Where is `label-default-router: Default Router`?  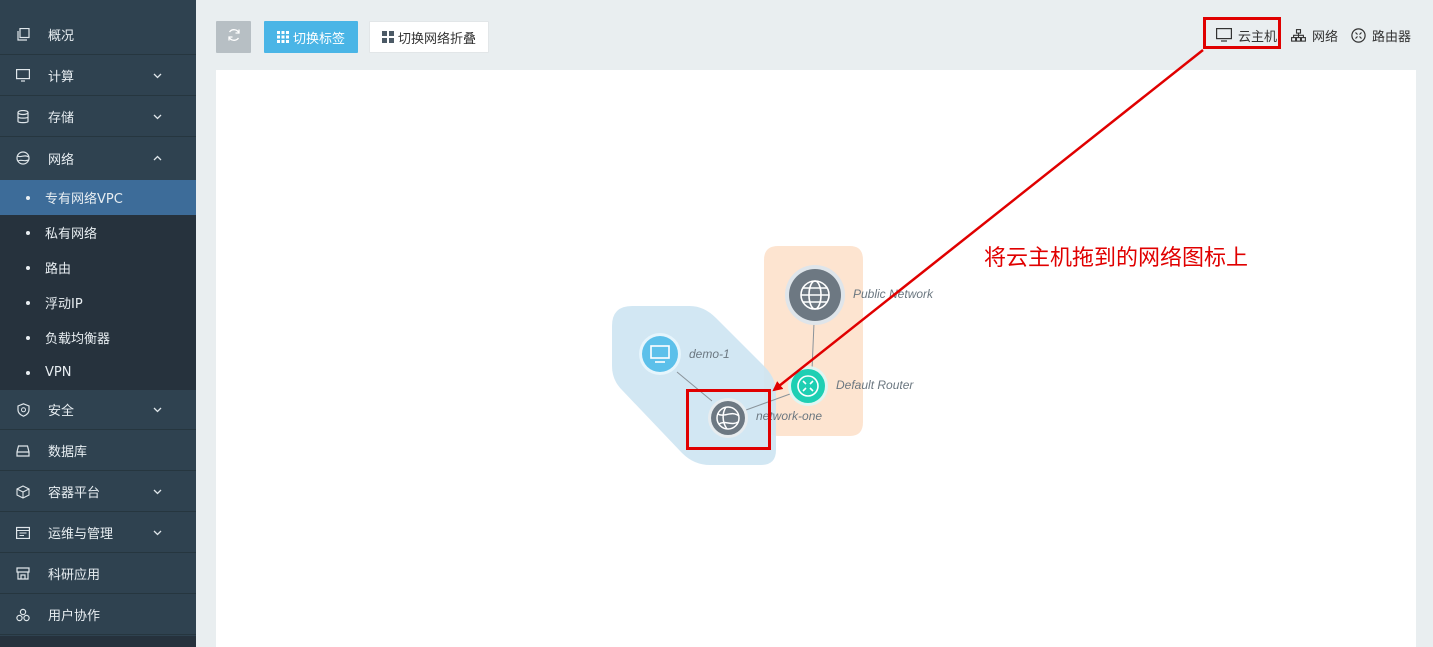 label-default-router: Default Router is located at coordinates (875, 385).